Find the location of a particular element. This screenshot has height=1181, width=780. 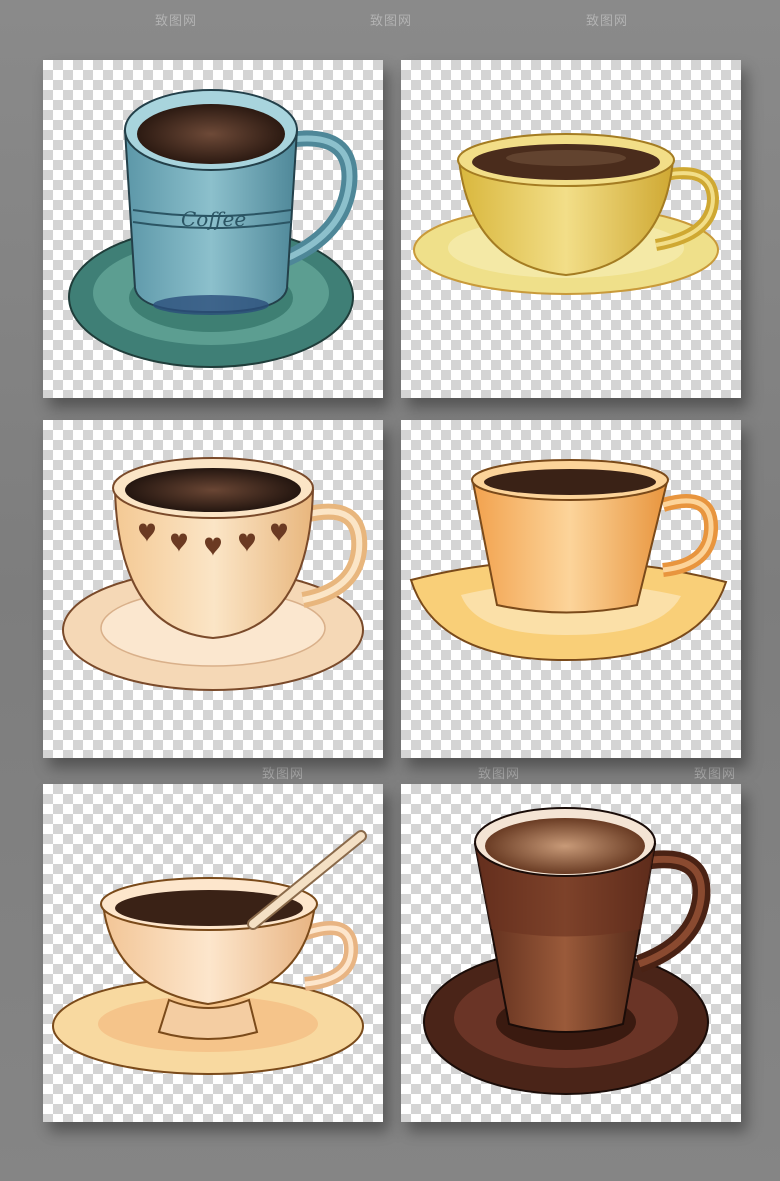

brown-cup-illustration is located at coordinates (567, 951).